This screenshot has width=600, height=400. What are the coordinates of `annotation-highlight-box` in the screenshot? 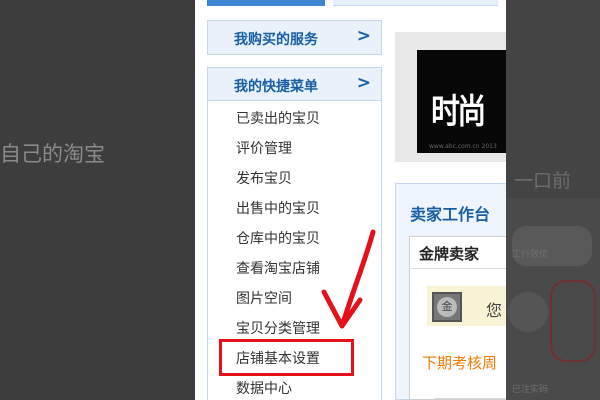 It's located at (286, 357).